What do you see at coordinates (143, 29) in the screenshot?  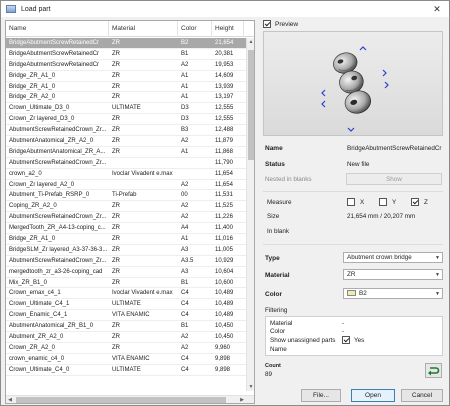 I see `column-header-material: Material` at bounding box center [143, 29].